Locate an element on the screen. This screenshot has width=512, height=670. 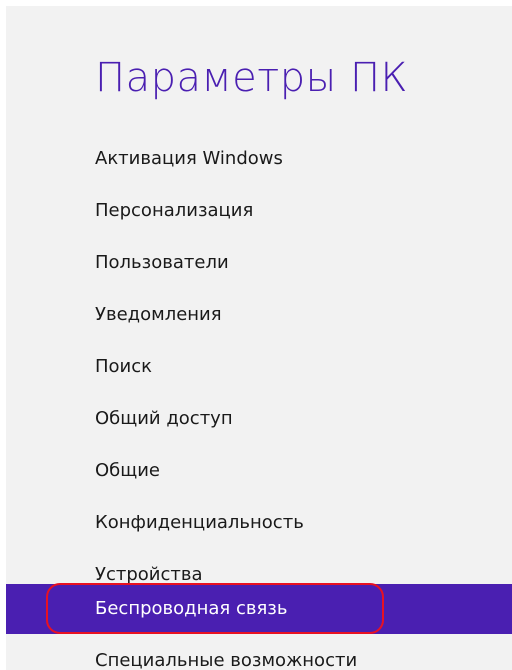
nav-item-label: Активация Windows is located at coordinates (189, 158).